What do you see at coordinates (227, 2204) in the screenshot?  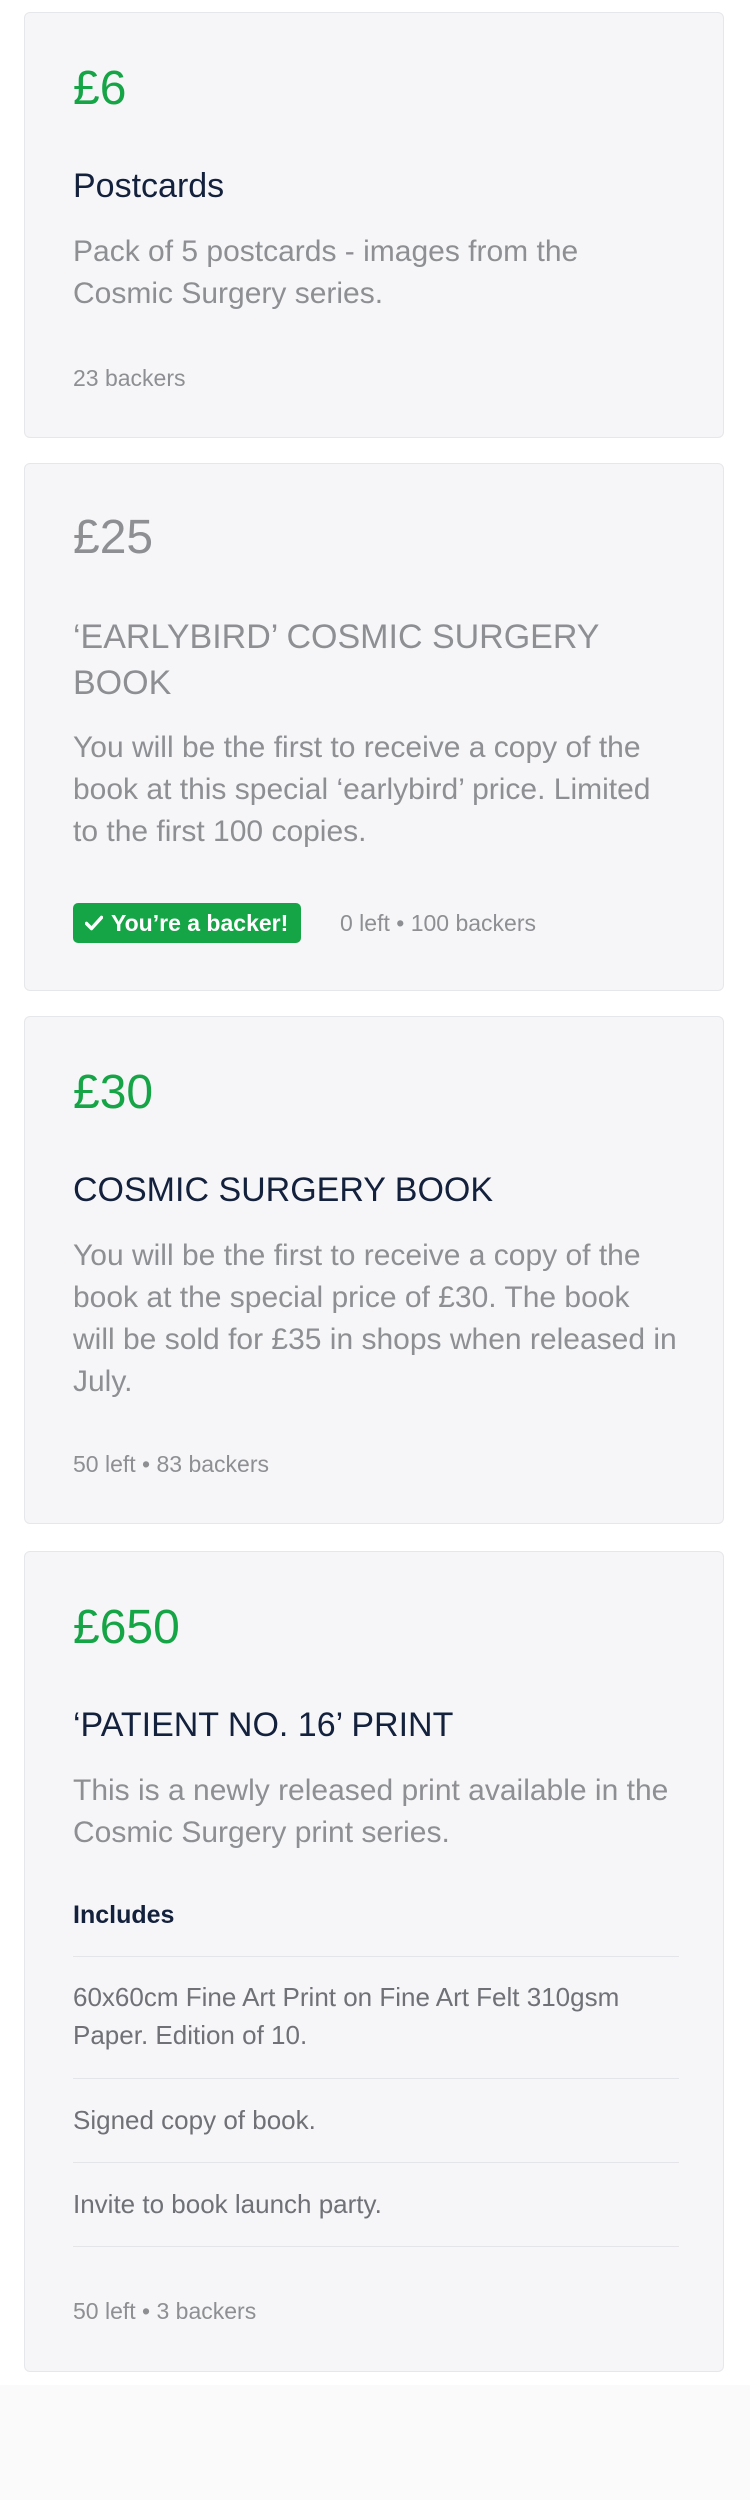 I see `include-item-text: Invite to book launch party.` at bounding box center [227, 2204].